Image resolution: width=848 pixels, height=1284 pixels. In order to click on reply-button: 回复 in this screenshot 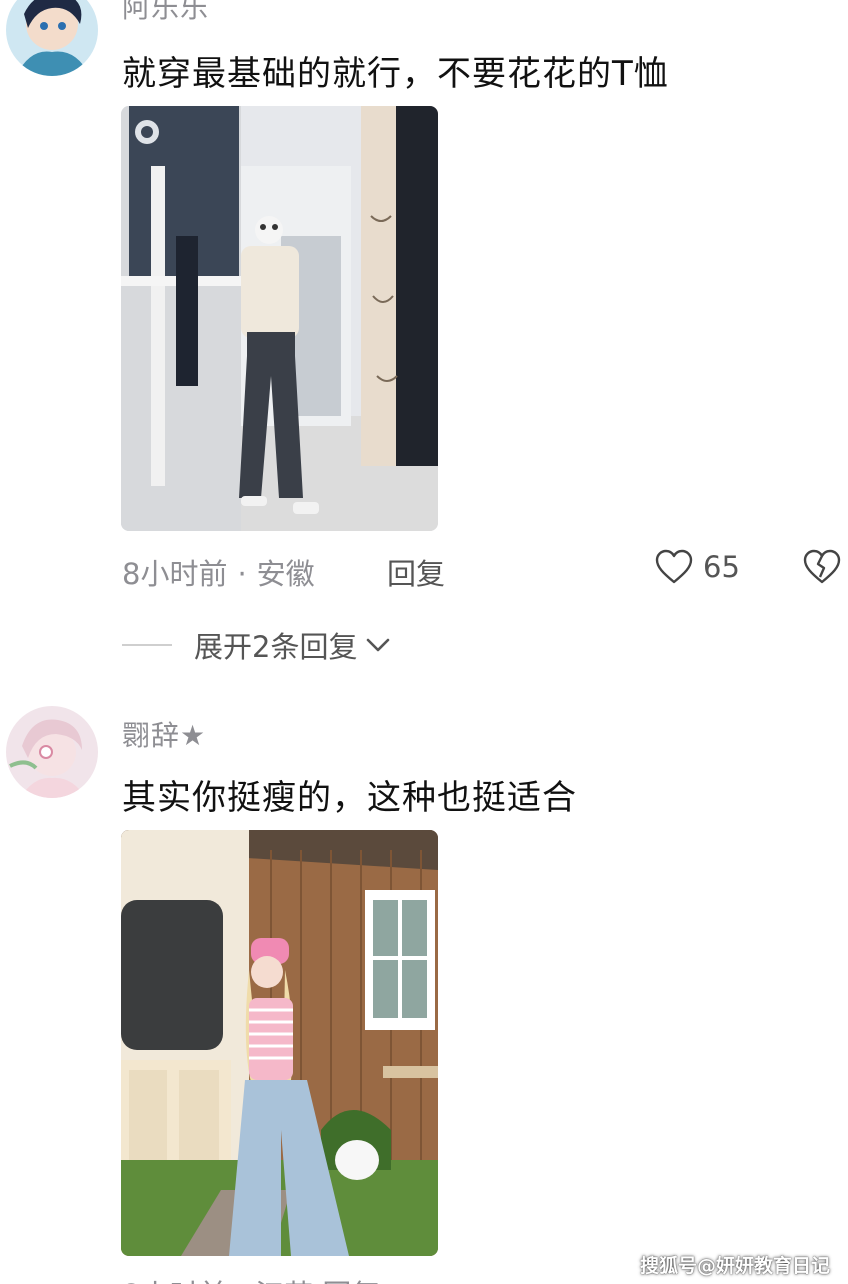, I will do `click(416, 572)`.